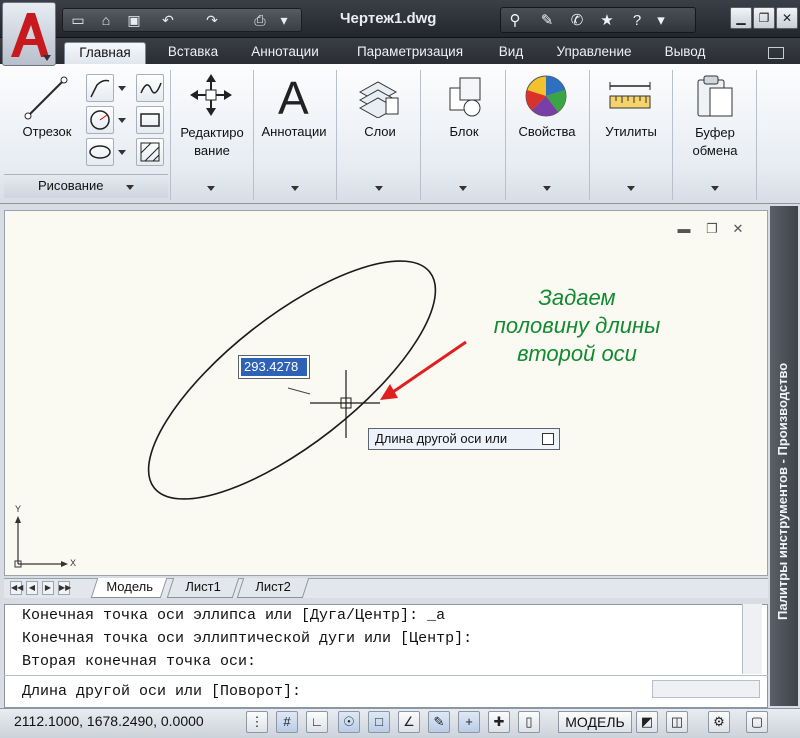 The width and height of the screenshot is (800, 738). I want to click on tab-insert: Вставка, so click(193, 53).